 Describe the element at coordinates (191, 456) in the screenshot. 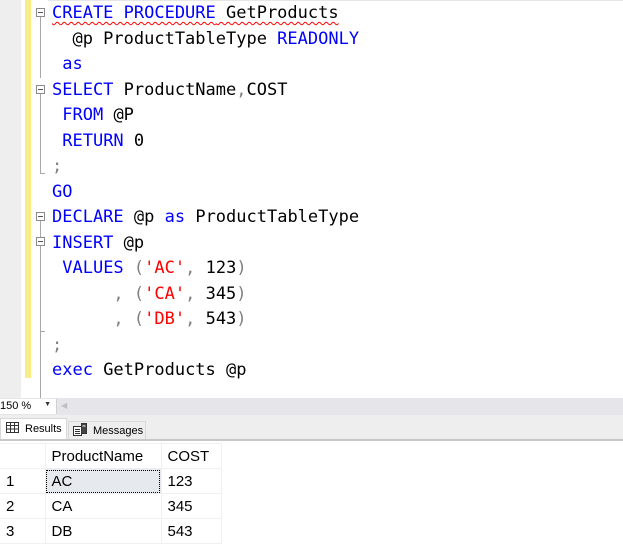

I see `column-header: COST` at that location.